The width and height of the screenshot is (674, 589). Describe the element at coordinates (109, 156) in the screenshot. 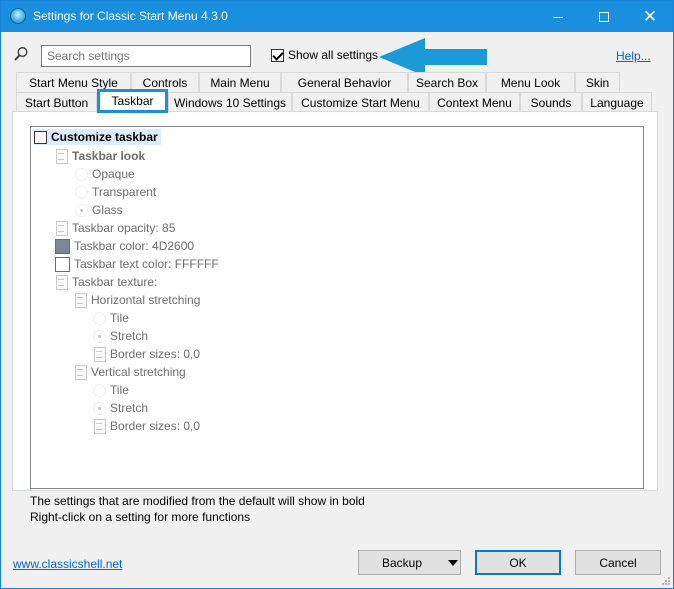

I see `tree-item-label: Taskbar look` at that location.